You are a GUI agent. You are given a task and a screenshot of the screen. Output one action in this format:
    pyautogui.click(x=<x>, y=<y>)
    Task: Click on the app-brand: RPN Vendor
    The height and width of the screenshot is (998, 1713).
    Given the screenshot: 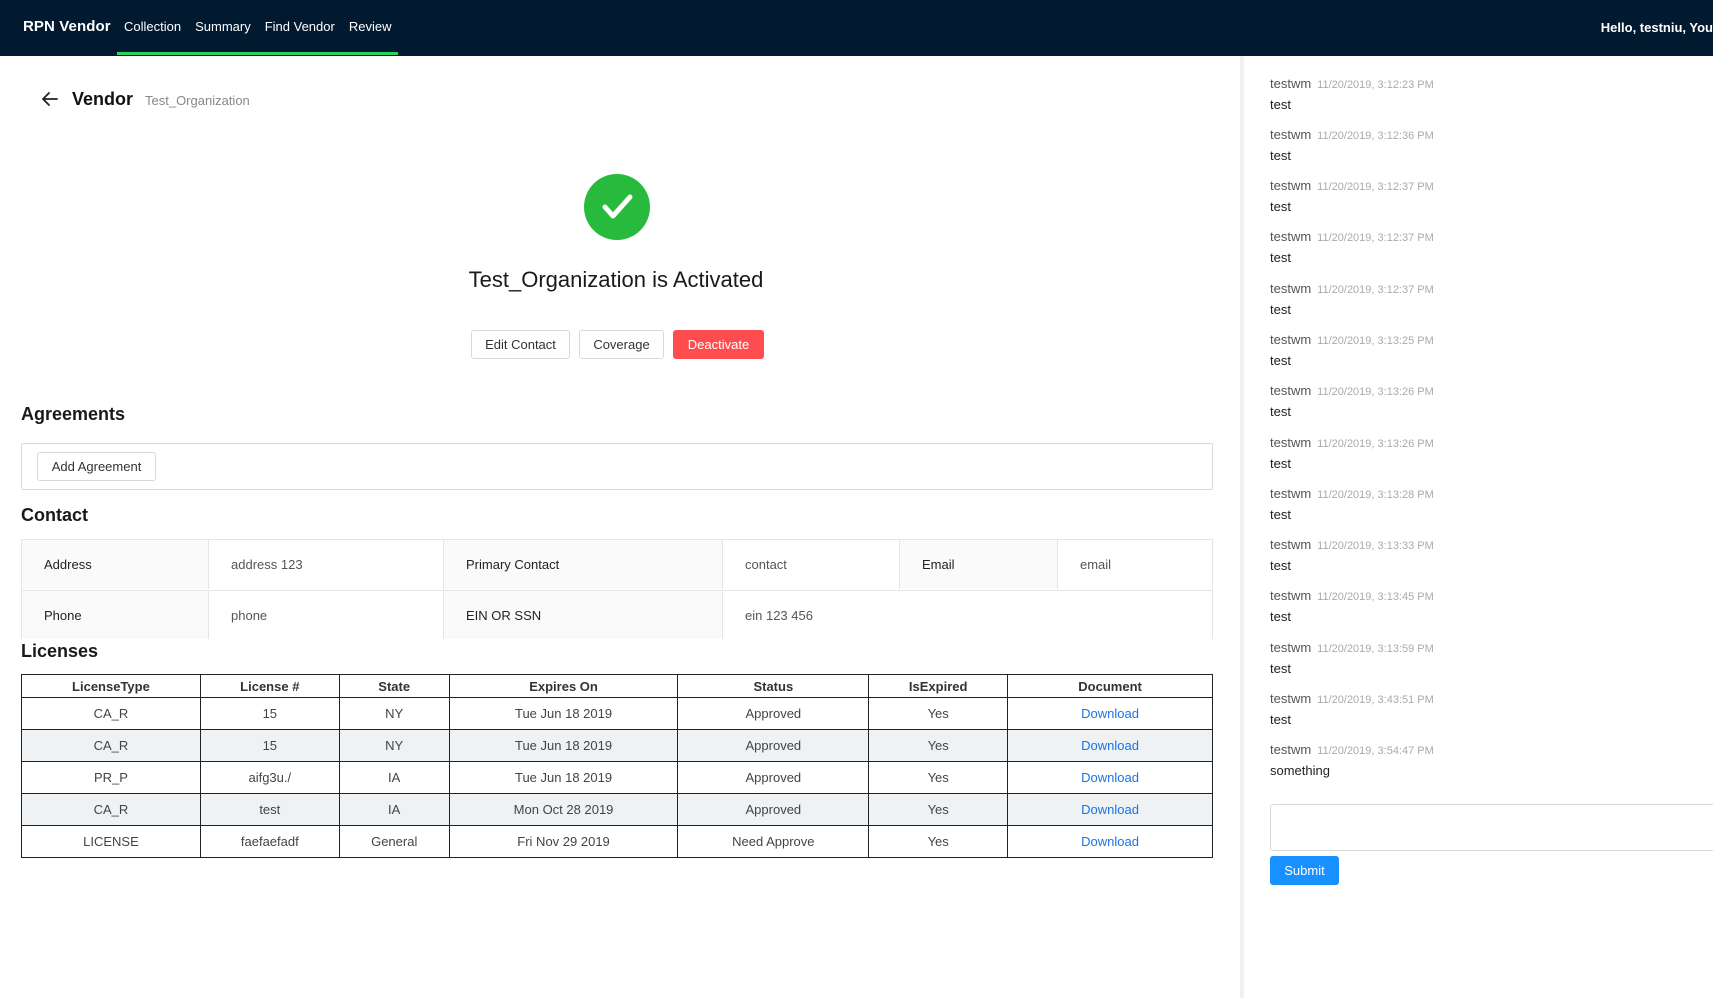 What is the action you would take?
    pyautogui.click(x=67, y=26)
    